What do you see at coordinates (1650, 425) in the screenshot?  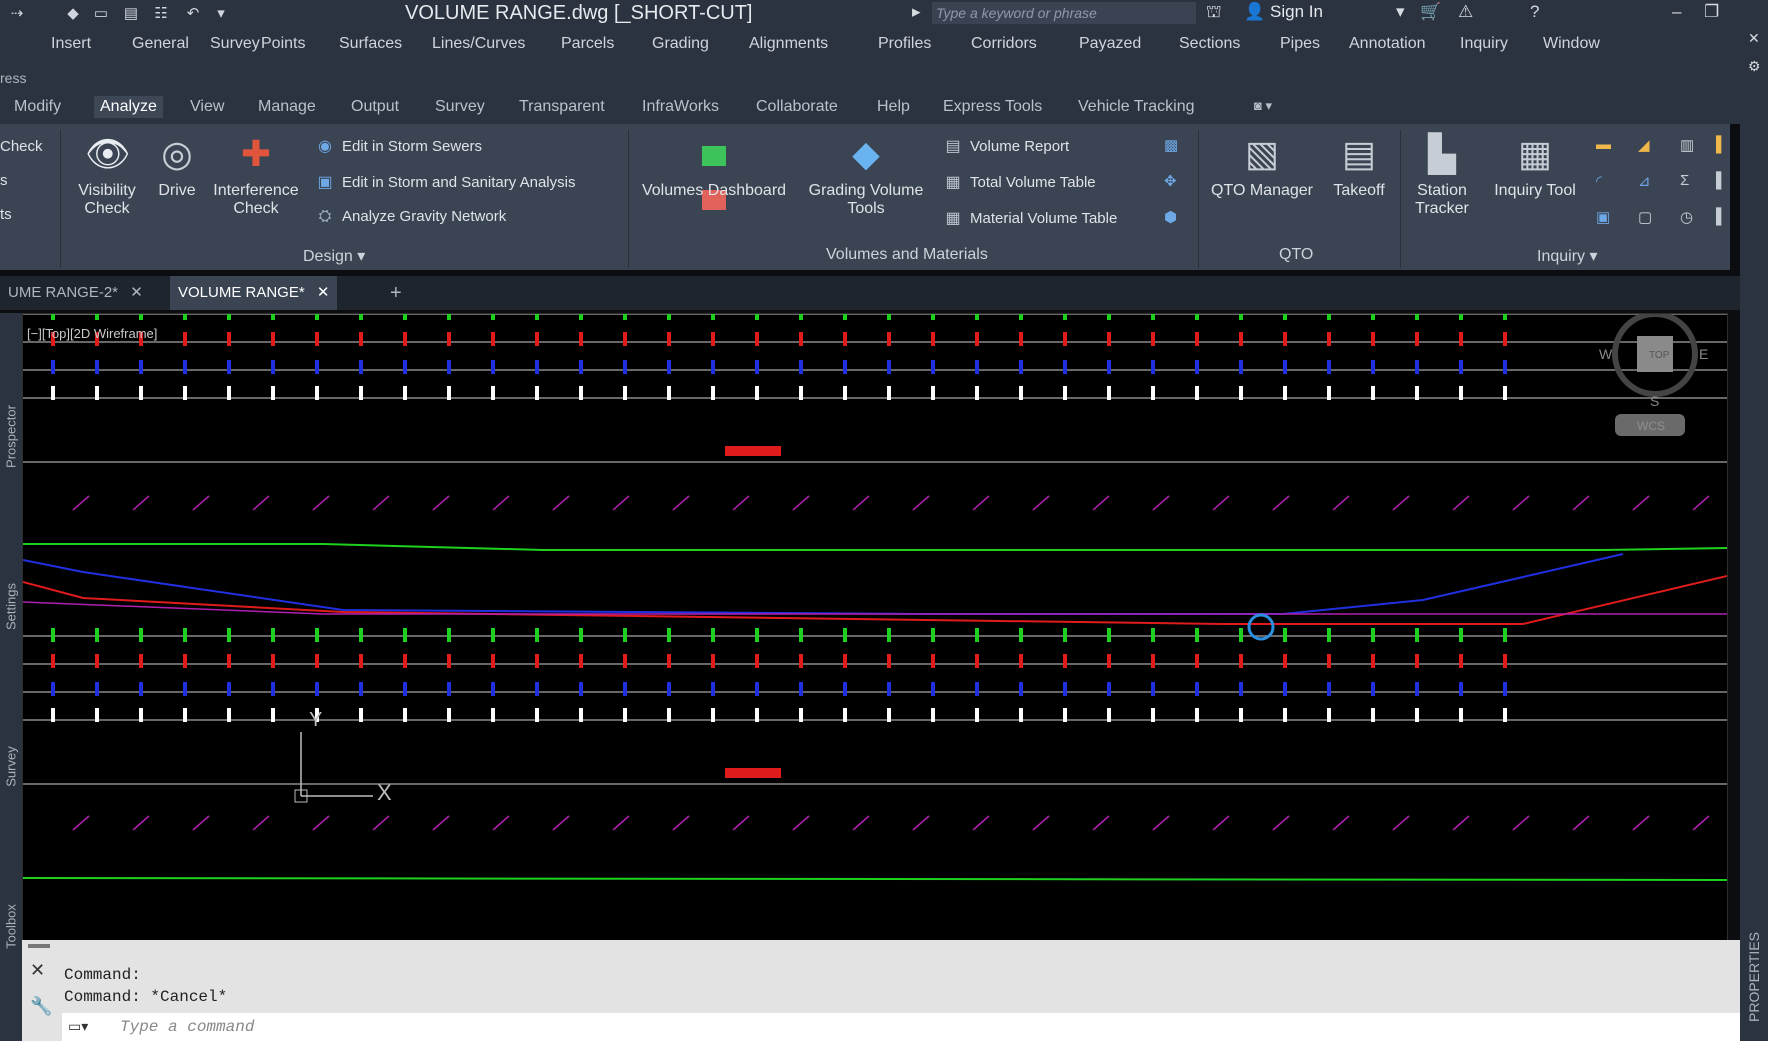 I see `wcs-menu: WCS` at bounding box center [1650, 425].